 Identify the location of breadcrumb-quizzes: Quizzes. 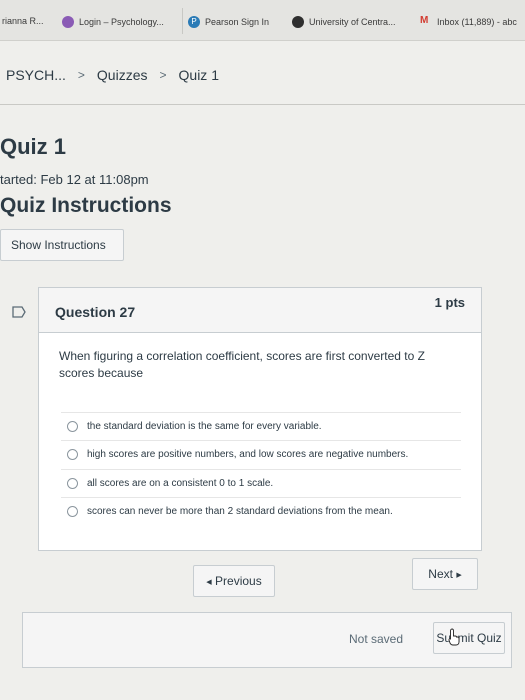
(122, 75).